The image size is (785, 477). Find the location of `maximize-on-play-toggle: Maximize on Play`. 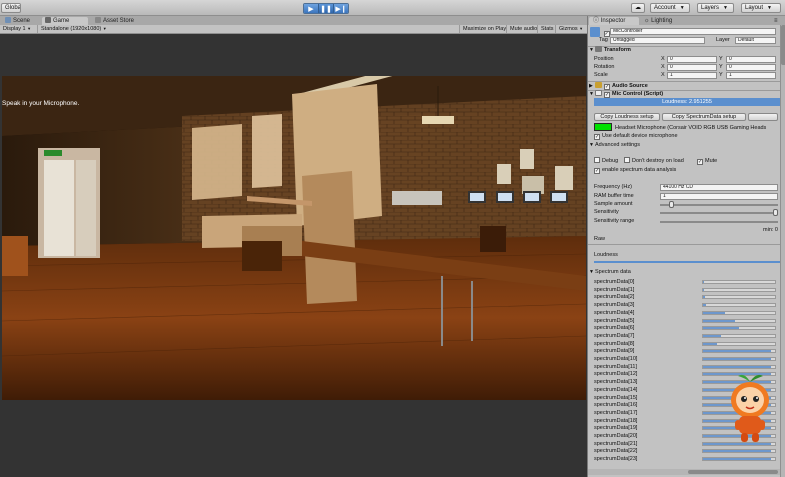

maximize-on-play-toggle: Maximize on Play is located at coordinates (484, 29).